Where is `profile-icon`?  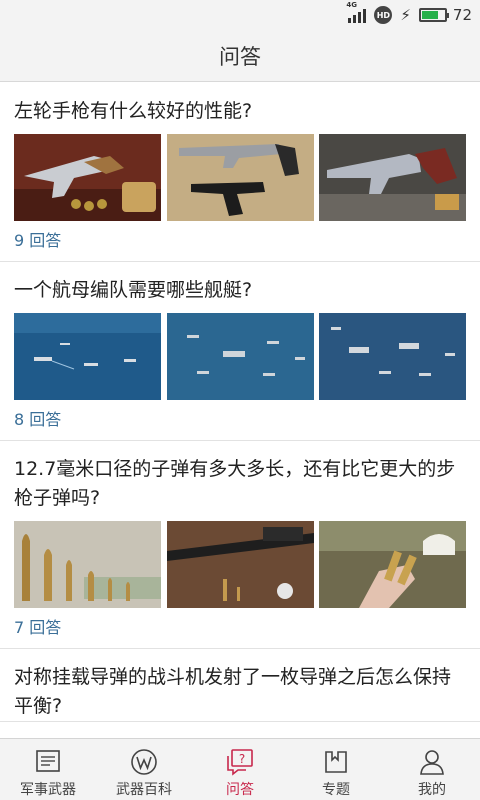 profile-icon is located at coordinates (432, 762).